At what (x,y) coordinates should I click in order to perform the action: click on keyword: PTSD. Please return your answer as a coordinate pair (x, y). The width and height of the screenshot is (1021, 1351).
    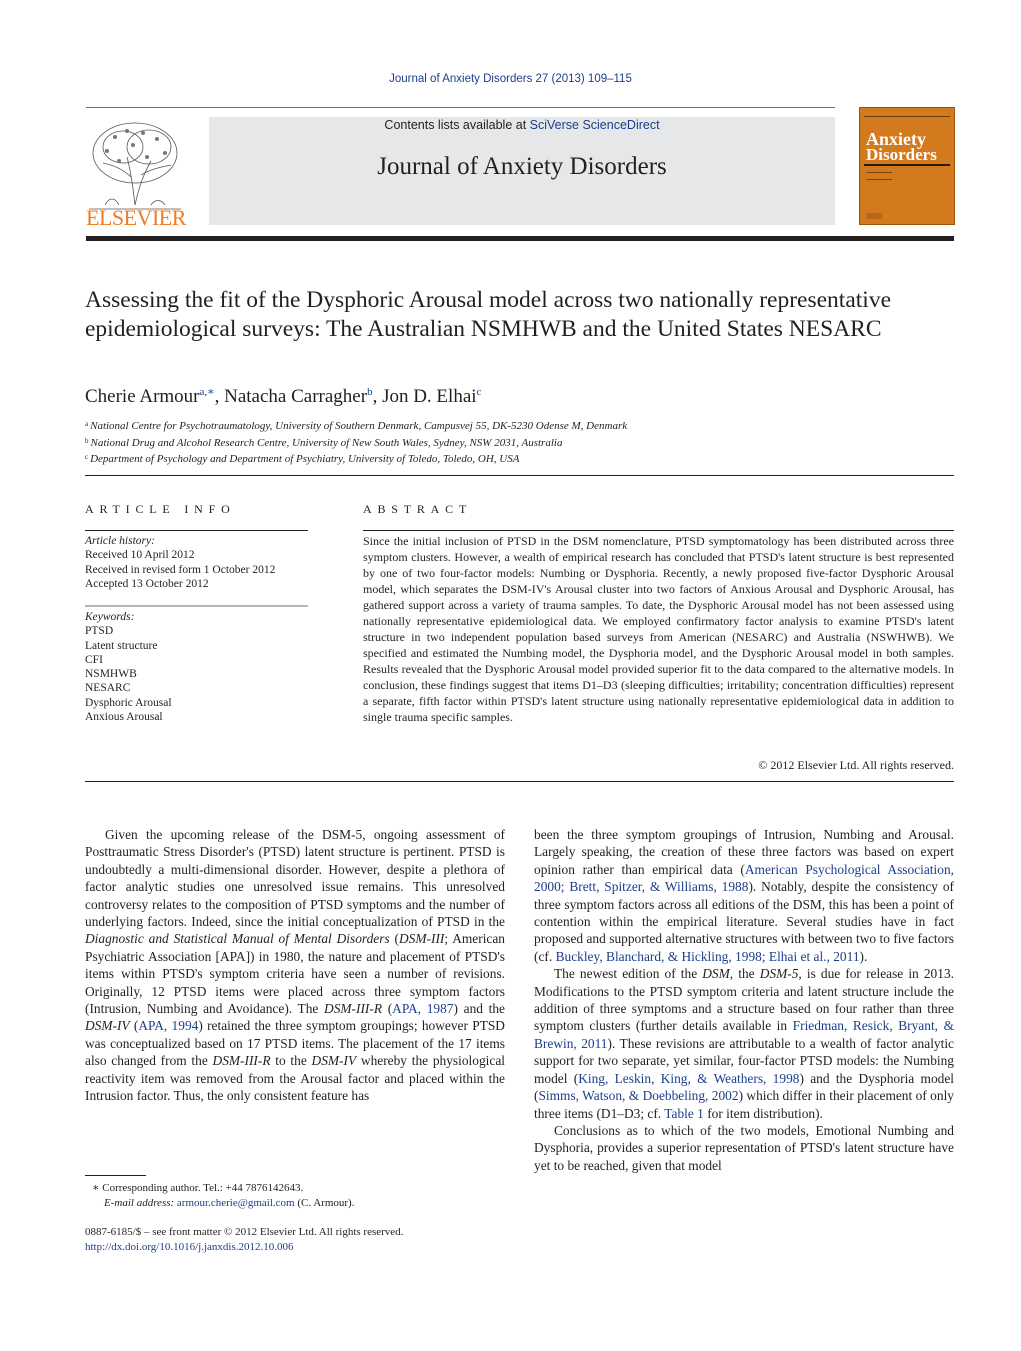
    Looking at the image, I should click on (99, 631).